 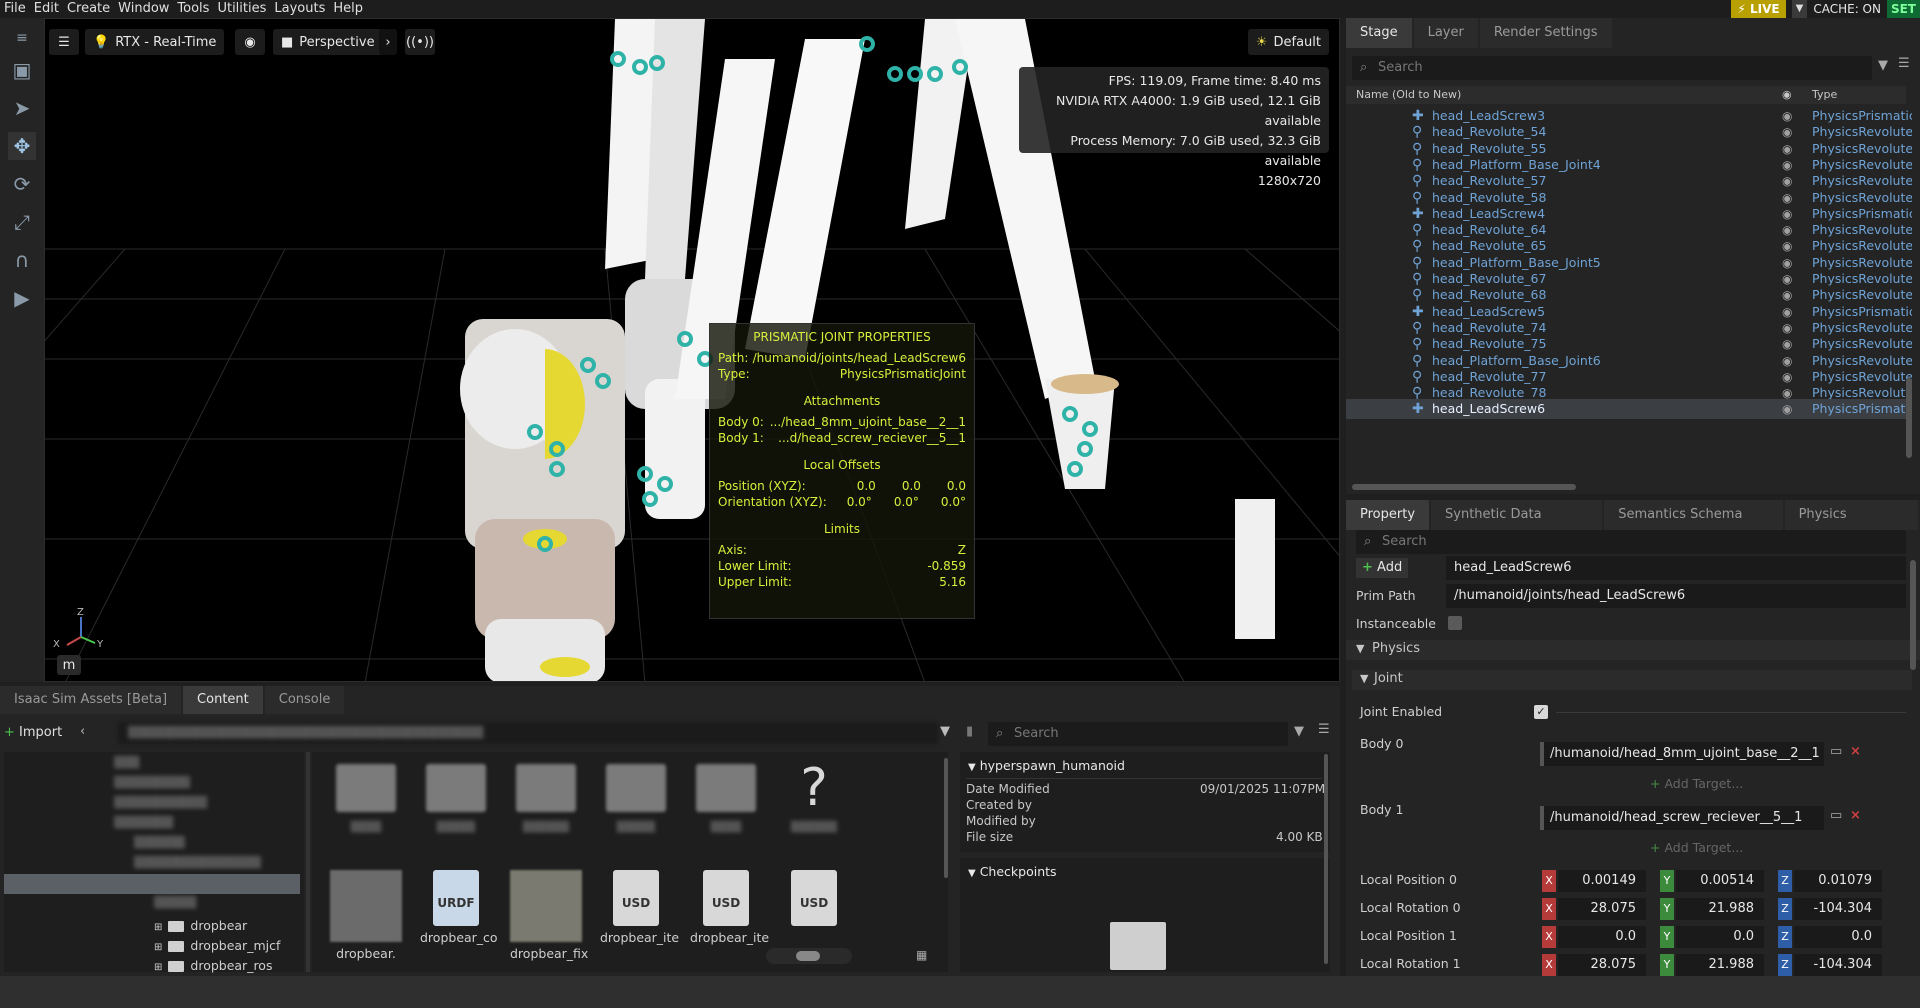 What do you see at coordinates (1909, 418) in the screenshot?
I see `stage-scrollbar` at bounding box center [1909, 418].